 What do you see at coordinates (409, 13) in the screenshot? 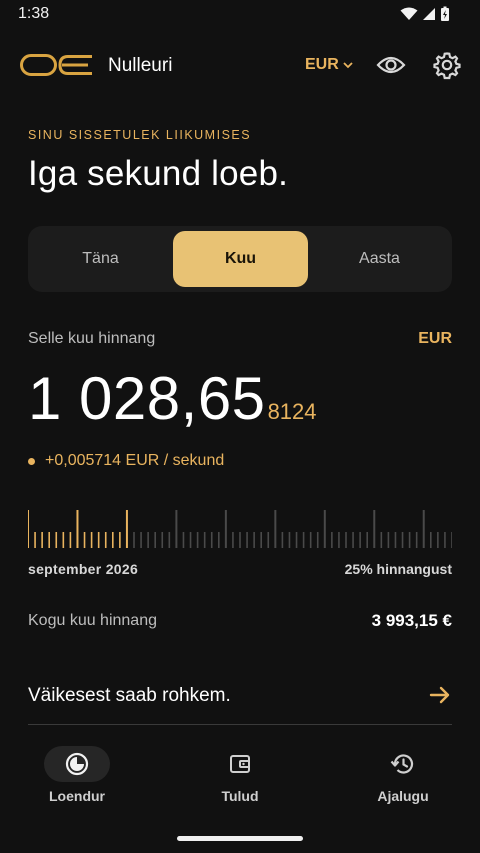
I see `wifi-icon` at bounding box center [409, 13].